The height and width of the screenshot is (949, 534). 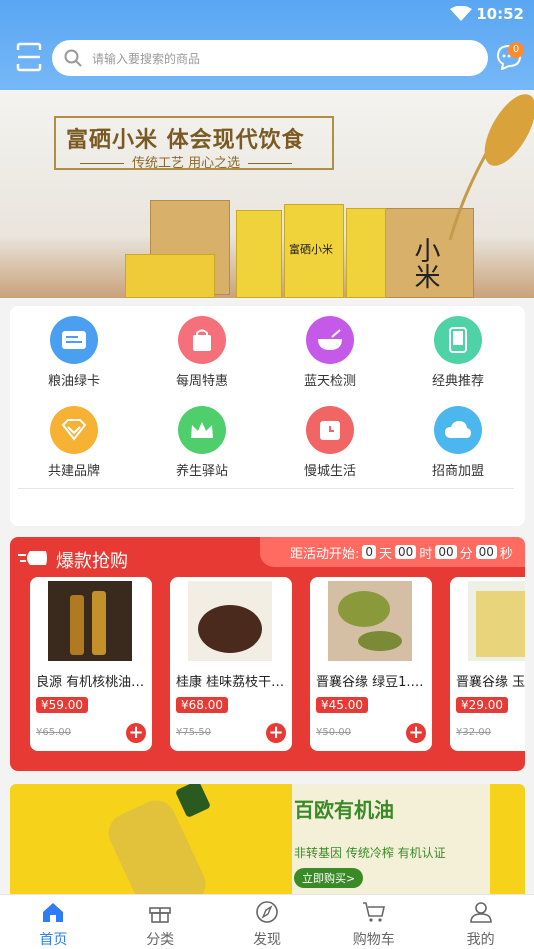 I want to click on tablet-icon, so click(x=458, y=340).